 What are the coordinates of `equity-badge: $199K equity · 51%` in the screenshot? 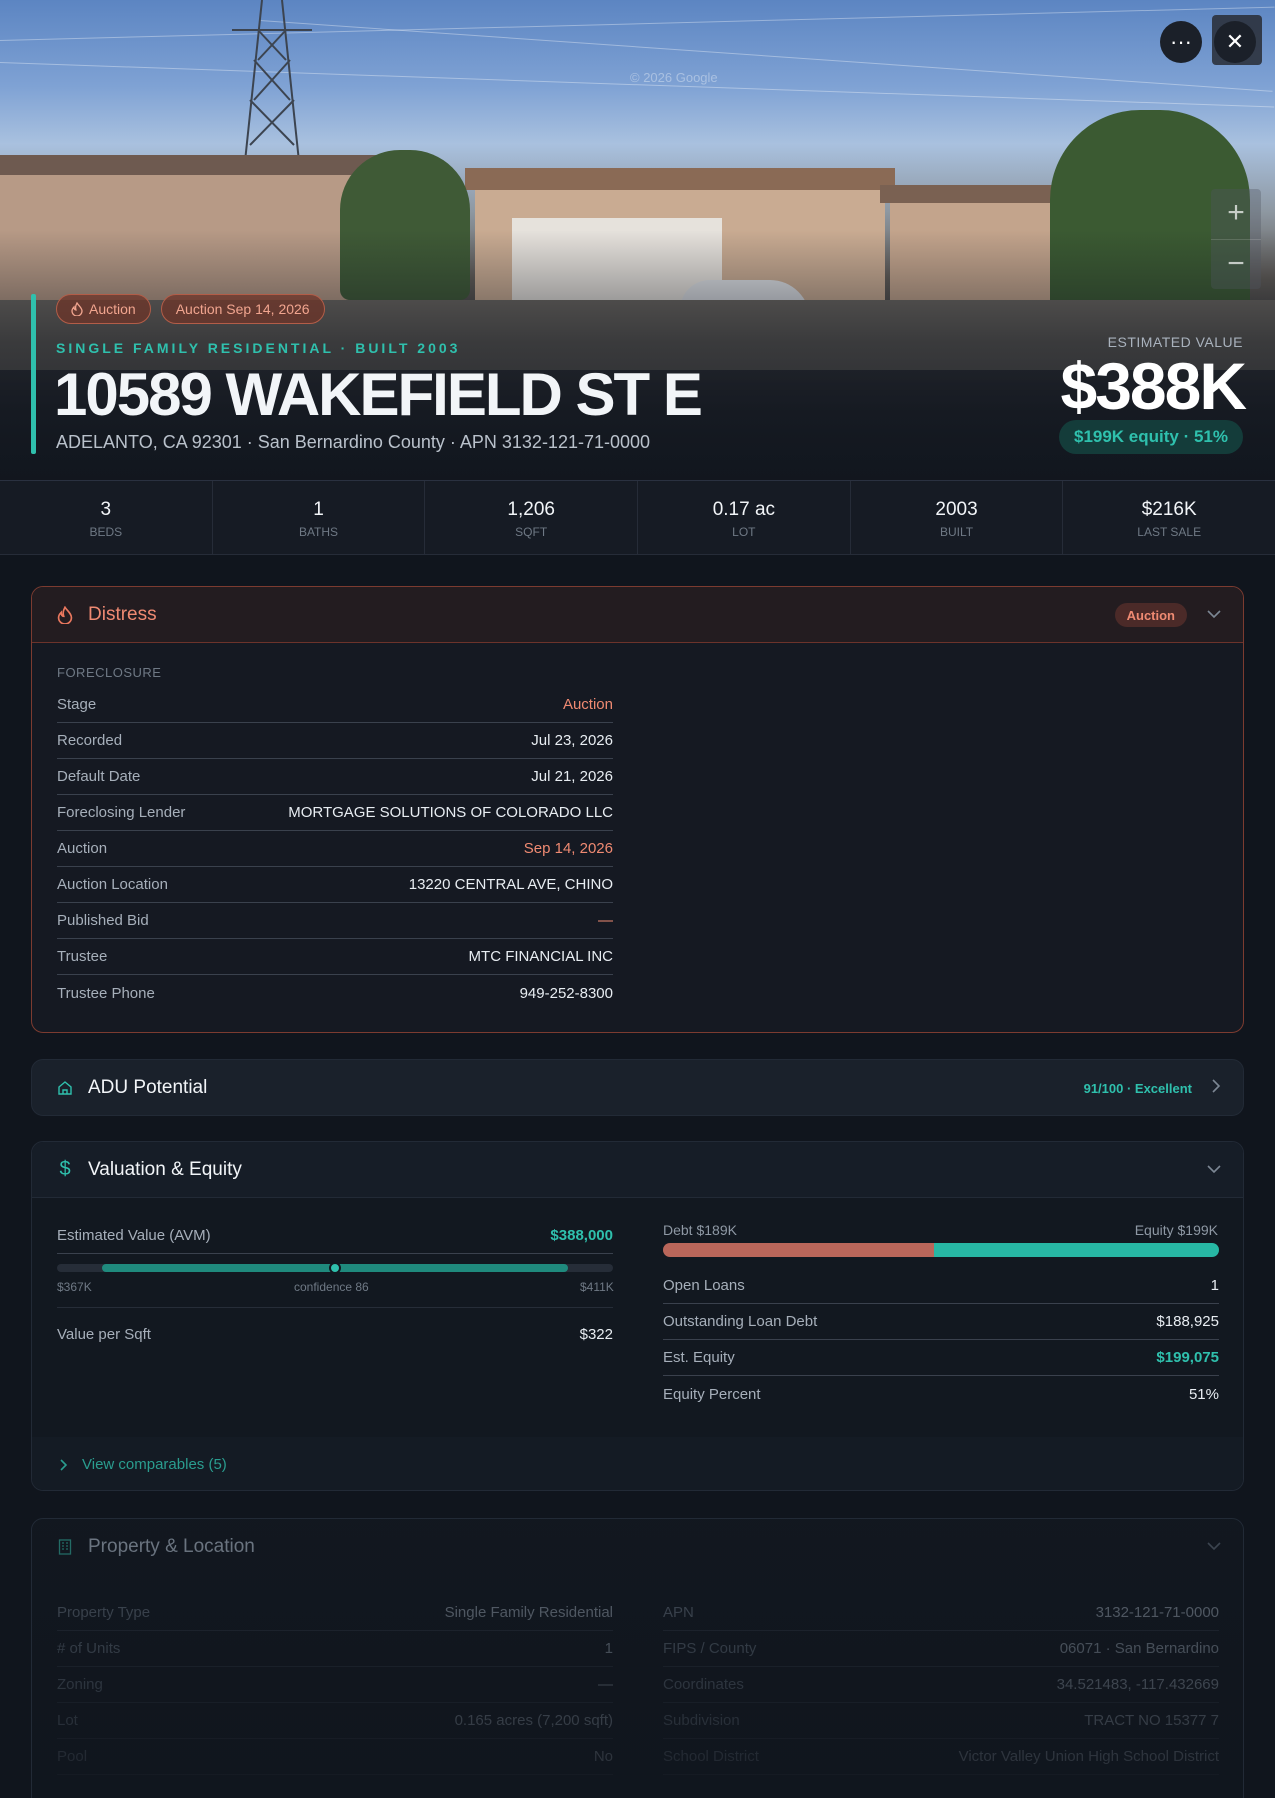 It's located at (1150, 437).